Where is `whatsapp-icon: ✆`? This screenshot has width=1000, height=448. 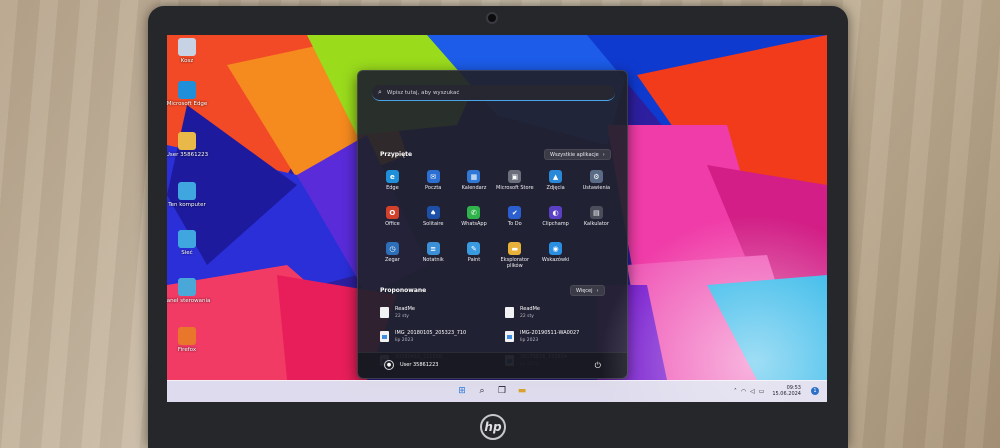 whatsapp-icon: ✆ is located at coordinates (474, 212).